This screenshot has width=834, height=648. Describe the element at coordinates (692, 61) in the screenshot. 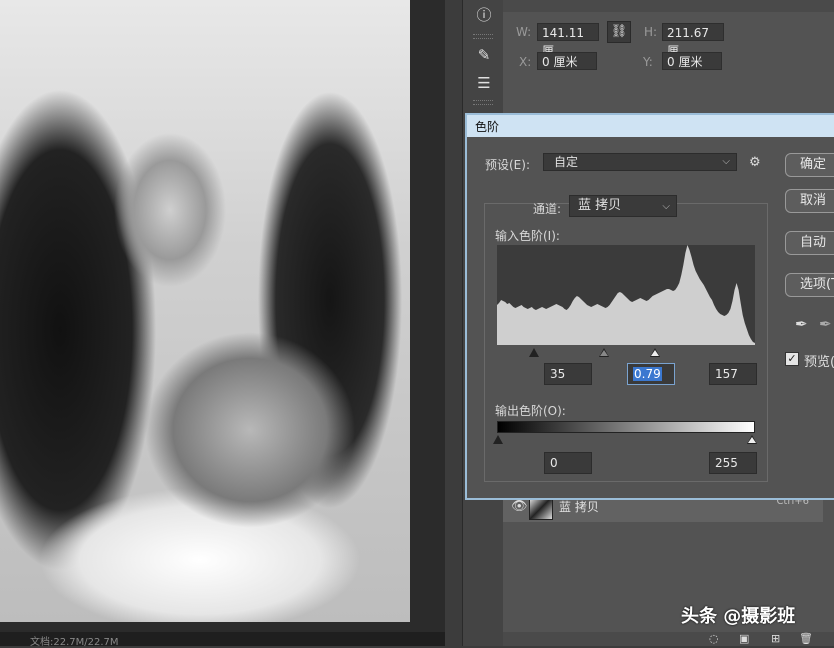

I see `y-field: 0 厘米` at that location.